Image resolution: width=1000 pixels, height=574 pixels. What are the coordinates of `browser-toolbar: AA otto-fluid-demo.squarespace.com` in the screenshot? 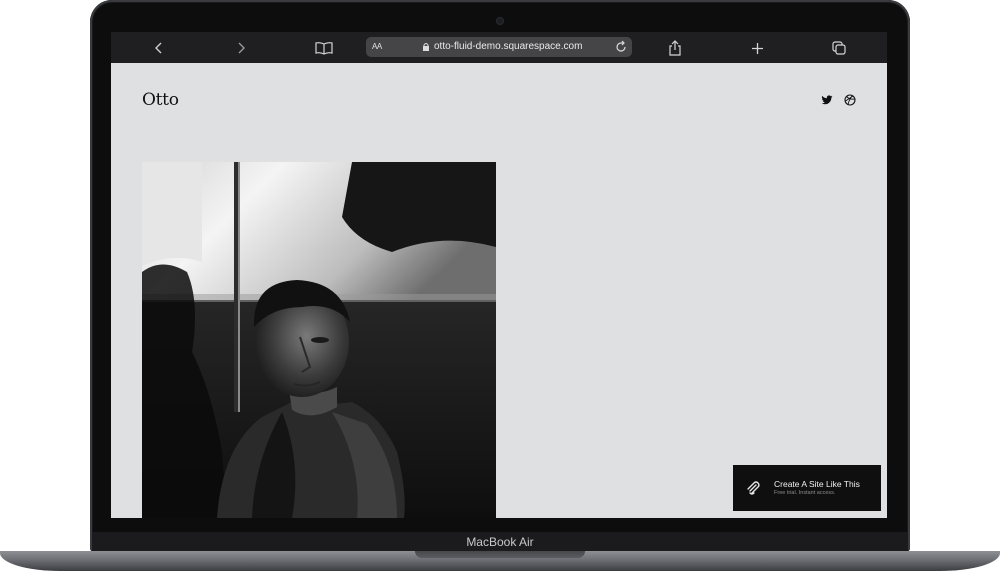 It's located at (499, 47).